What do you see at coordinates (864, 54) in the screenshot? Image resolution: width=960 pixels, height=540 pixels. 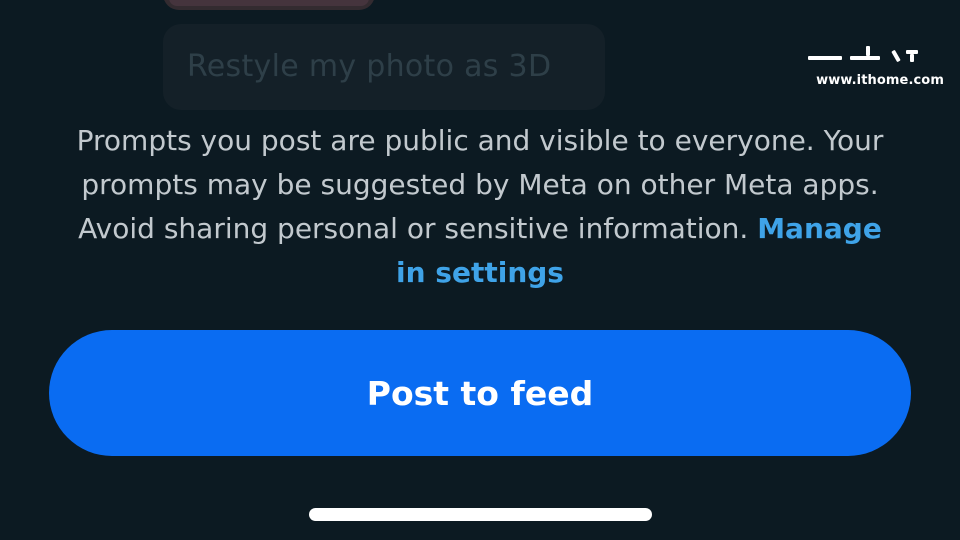 I see `ithome-logo-icon` at bounding box center [864, 54].